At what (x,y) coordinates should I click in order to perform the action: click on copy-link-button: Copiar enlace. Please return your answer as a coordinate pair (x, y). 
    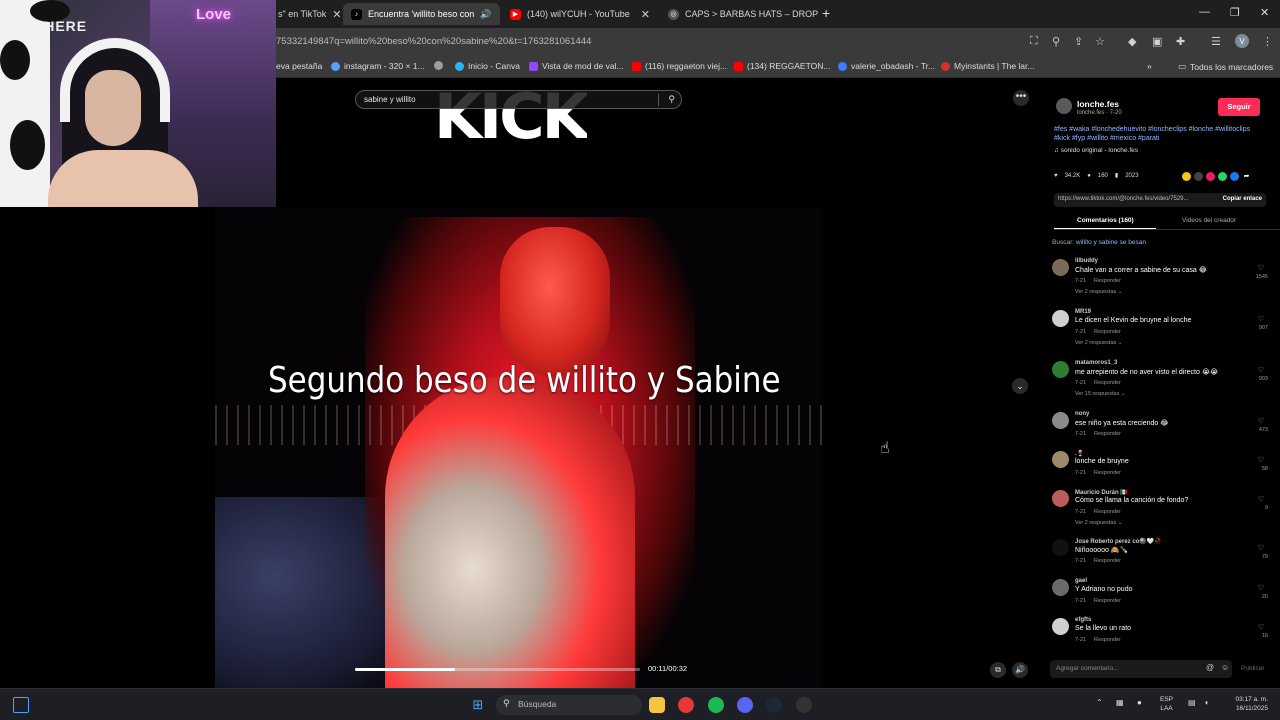
    Looking at the image, I should click on (1240, 199).